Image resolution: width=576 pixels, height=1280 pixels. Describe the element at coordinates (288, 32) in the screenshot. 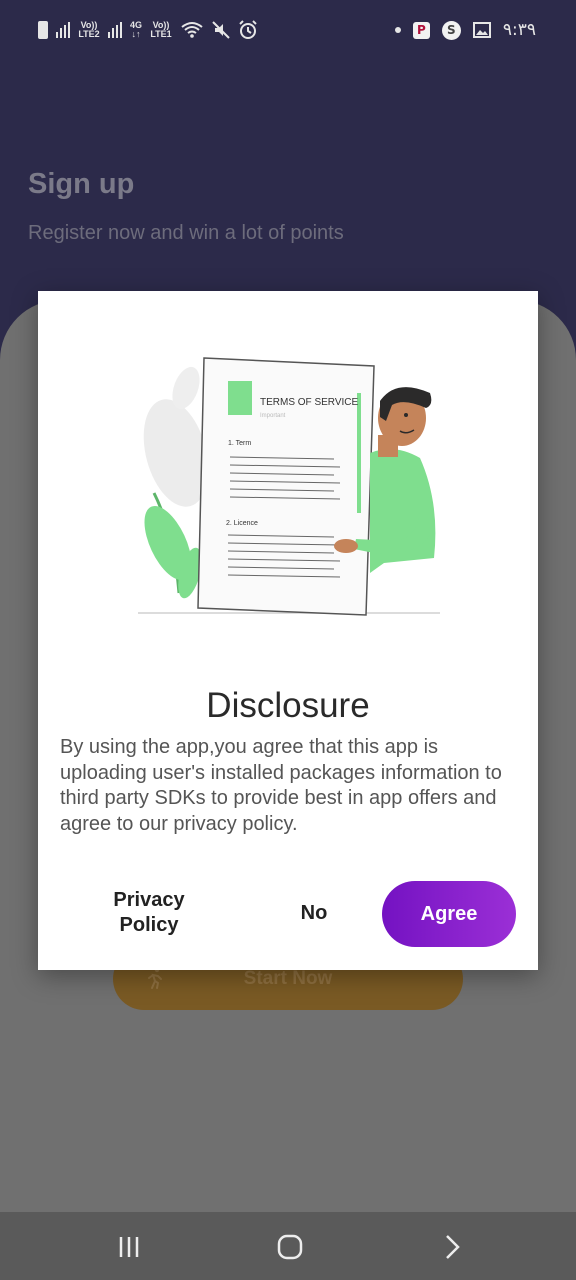

I see `status-bar: Vo)) LTE2 4G ↓↑ Vo)) LTE1 P S ٩:٣٩` at that location.